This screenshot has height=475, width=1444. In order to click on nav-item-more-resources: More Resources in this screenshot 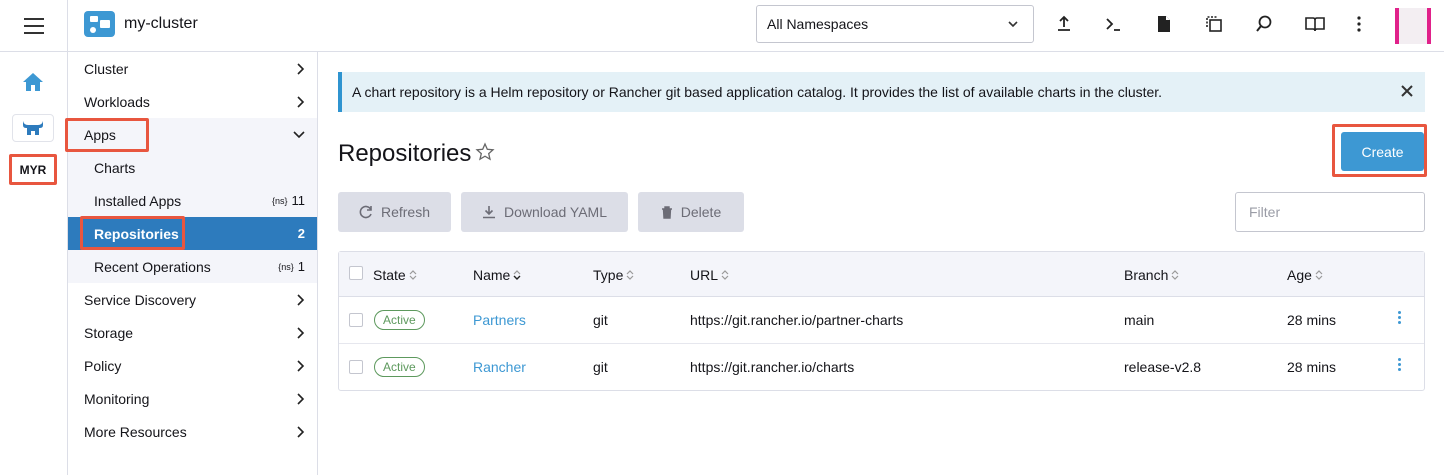, I will do `click(192, 431)`.